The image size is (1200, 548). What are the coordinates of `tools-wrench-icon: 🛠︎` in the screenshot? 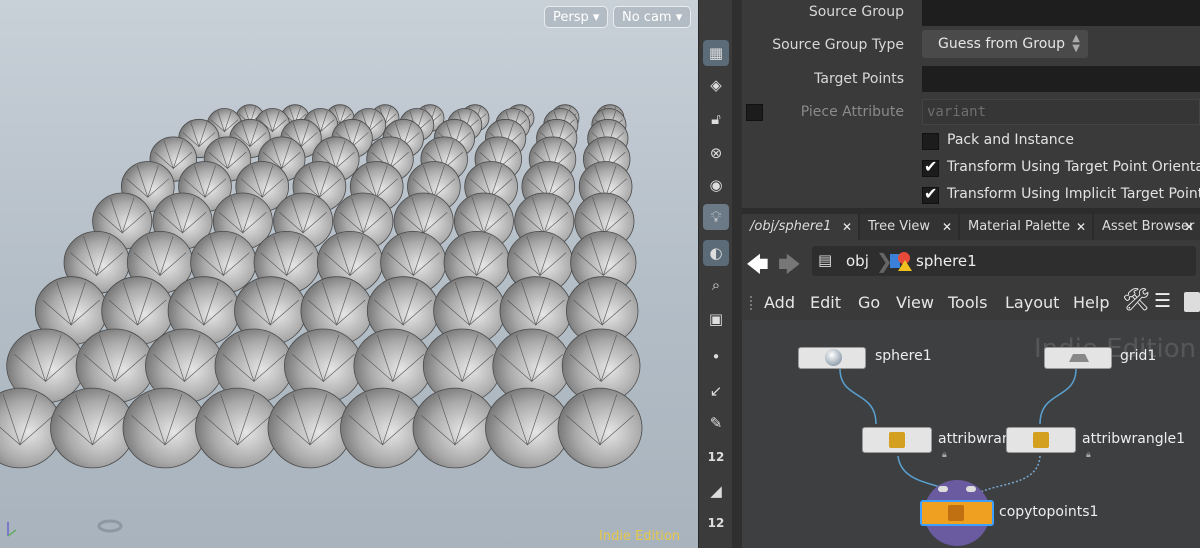 It's located at (1136, 300).